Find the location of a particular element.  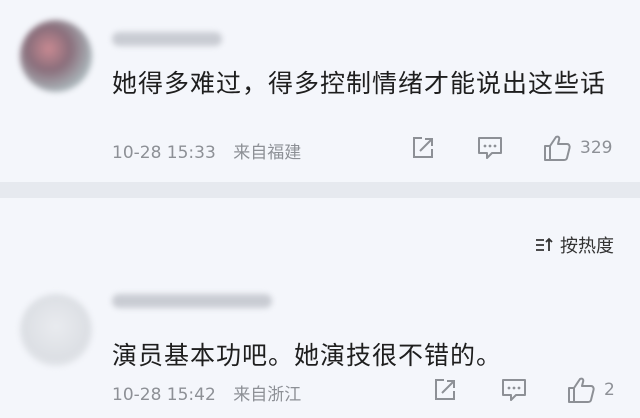

sort-by-hot-button: 按热度 is located at coordinates (574, 245).